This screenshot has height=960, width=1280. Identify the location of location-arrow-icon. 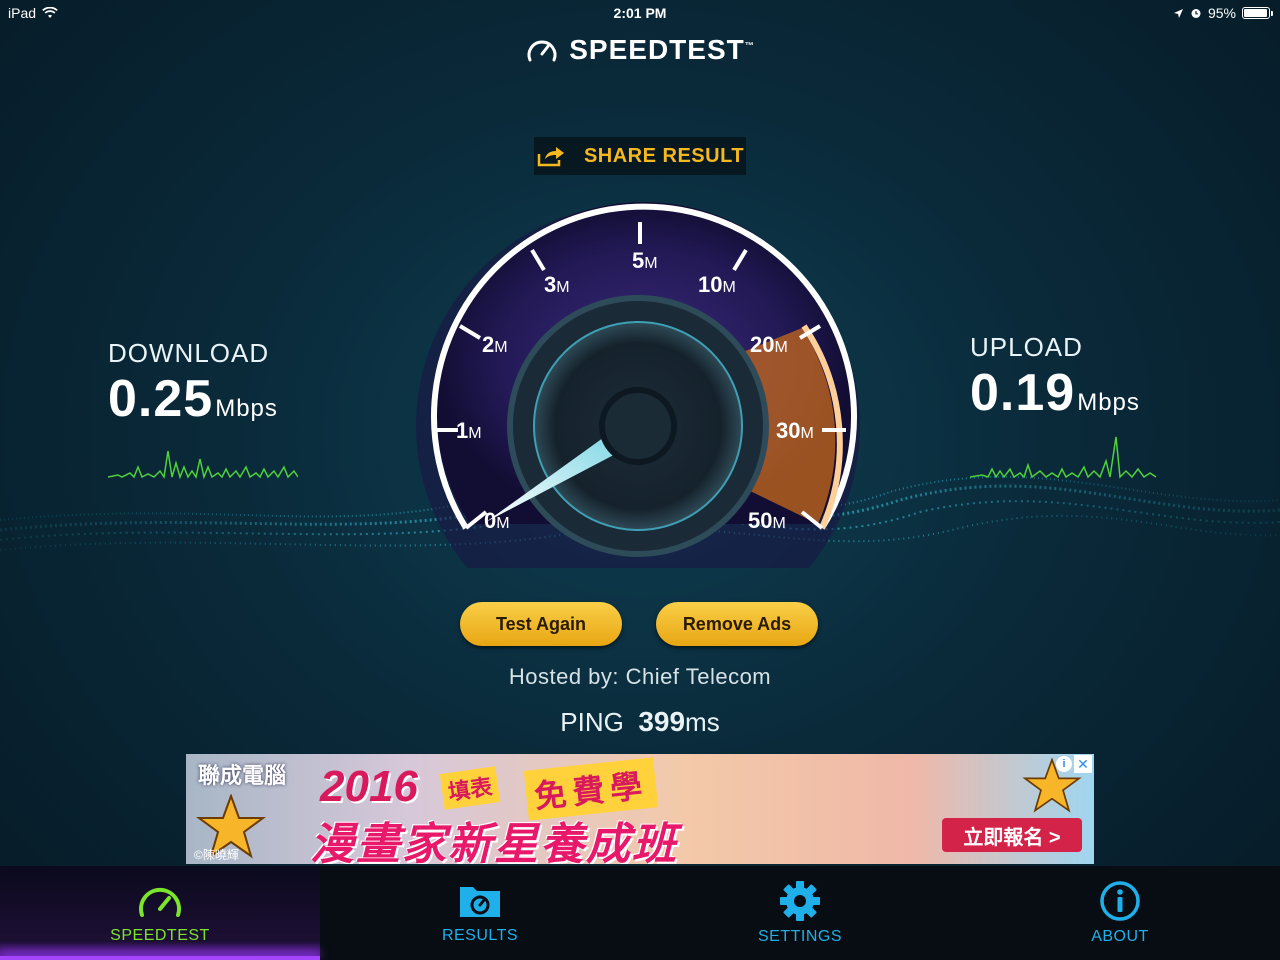
(1178, 13).